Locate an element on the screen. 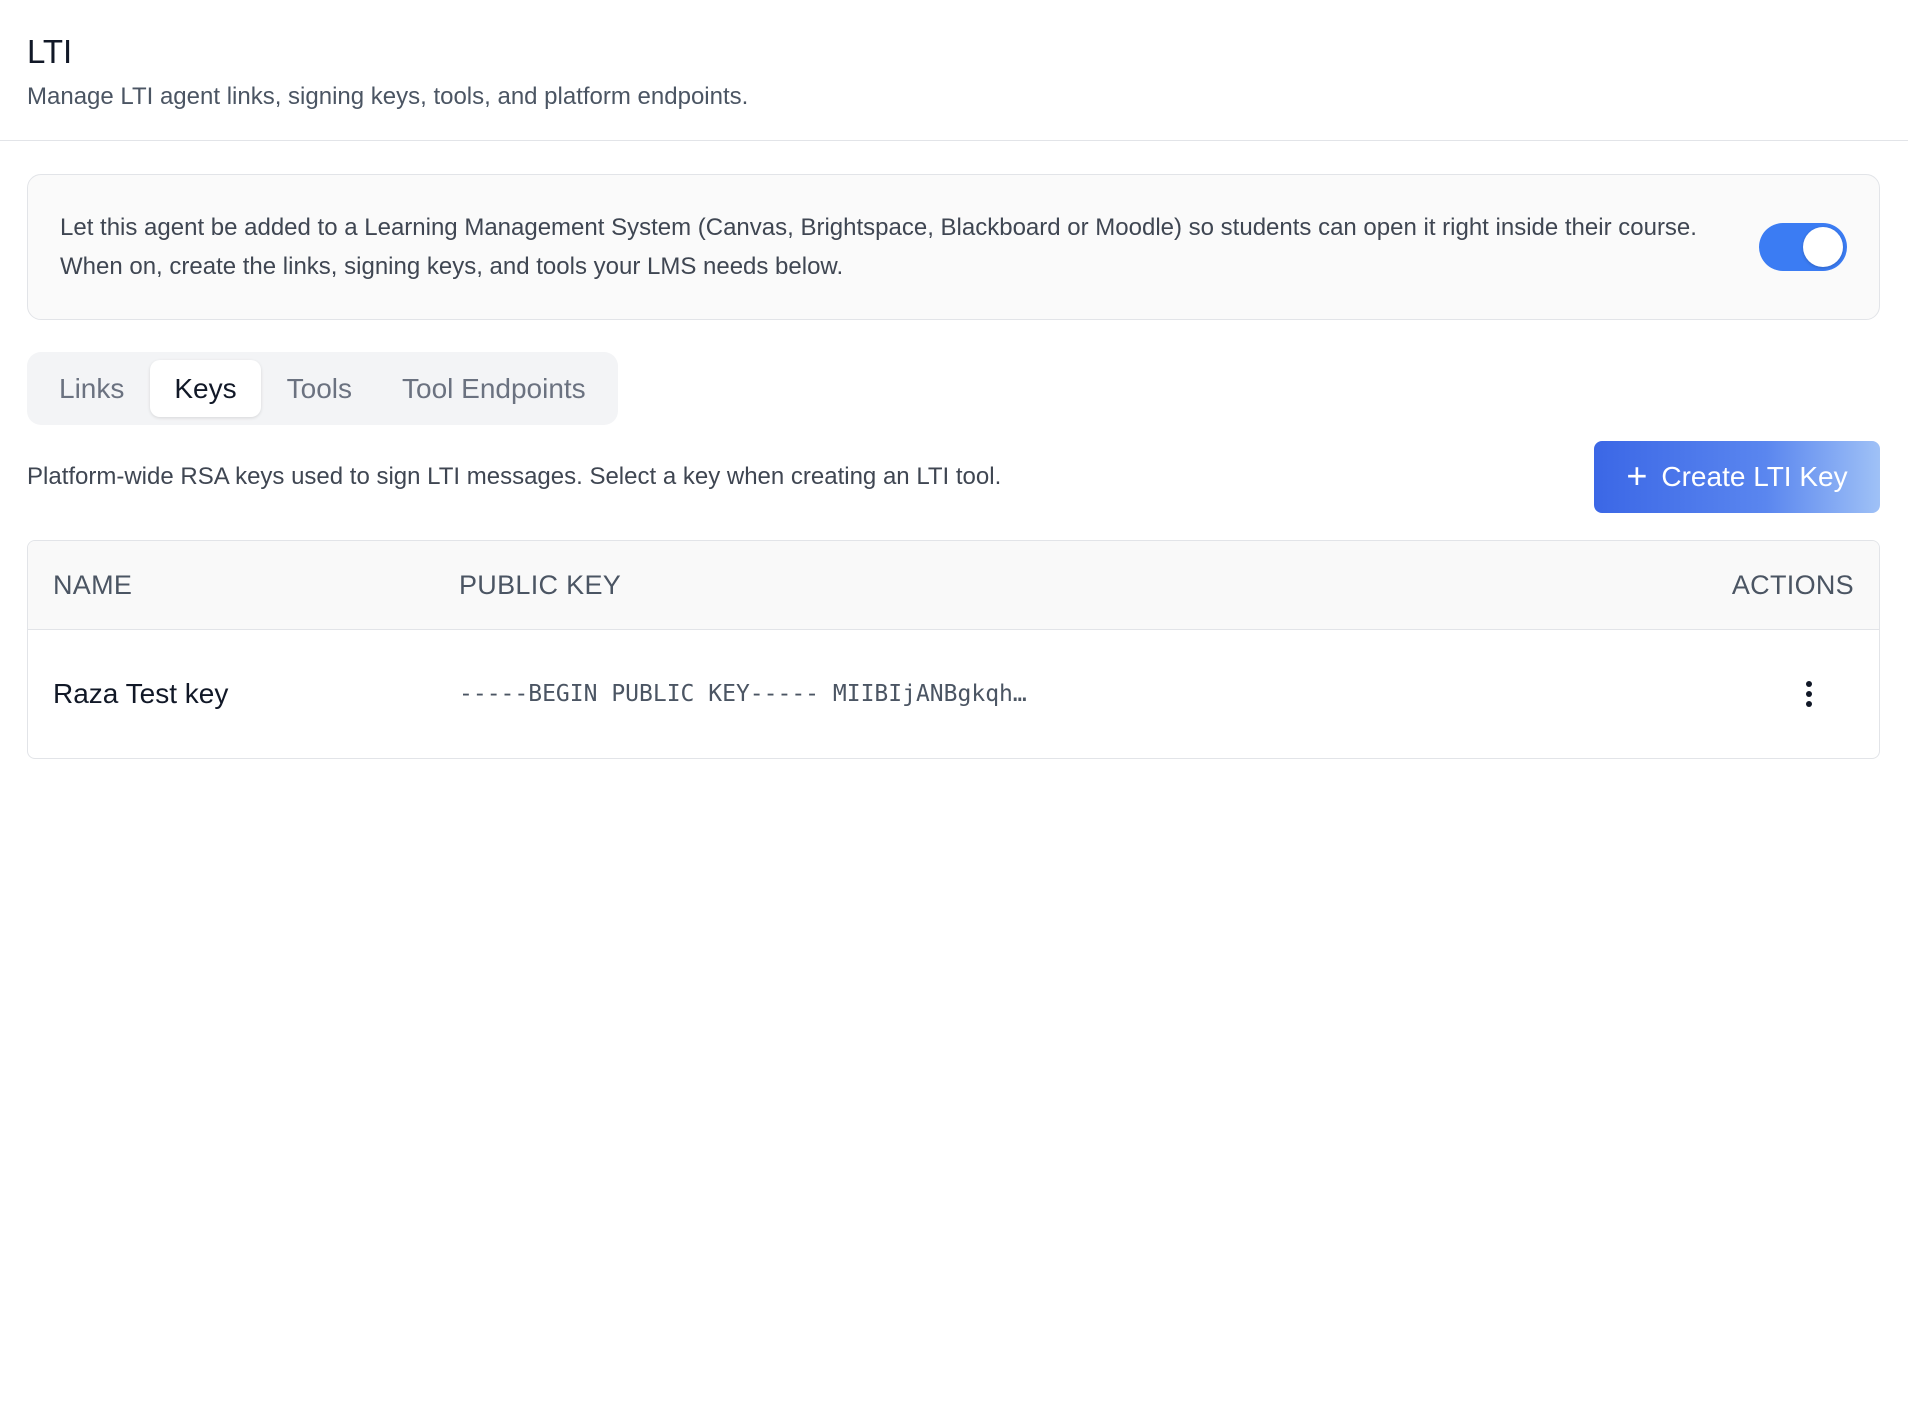  row-actions-cell is located at coordinates (1774, 694).